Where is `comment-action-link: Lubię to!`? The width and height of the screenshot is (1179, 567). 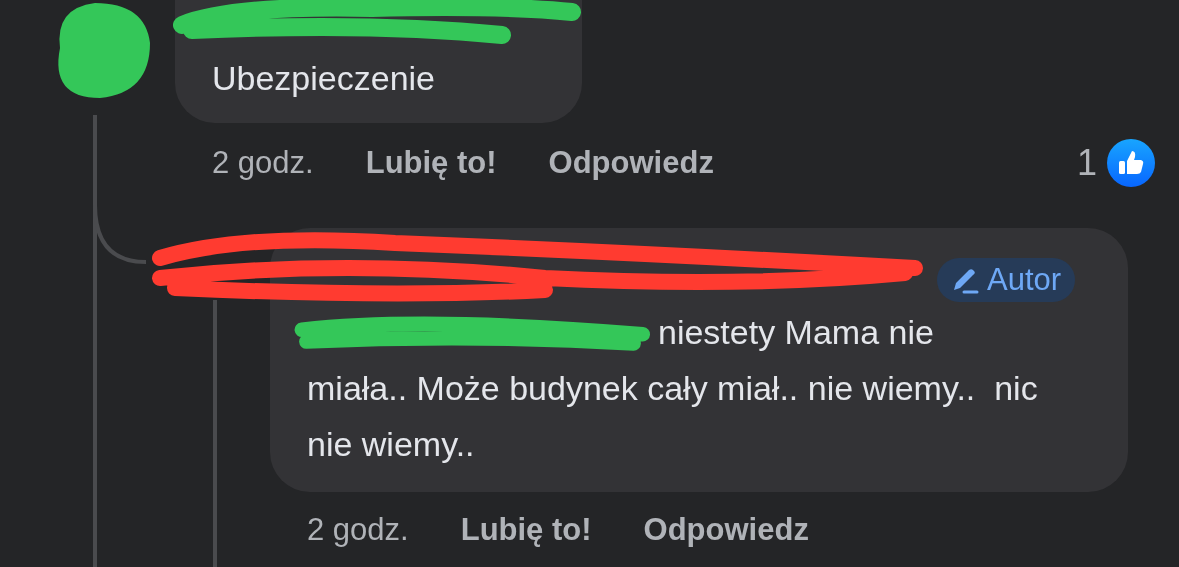 comment-action-link: Lubię to! is located at coordinates (431, 163).